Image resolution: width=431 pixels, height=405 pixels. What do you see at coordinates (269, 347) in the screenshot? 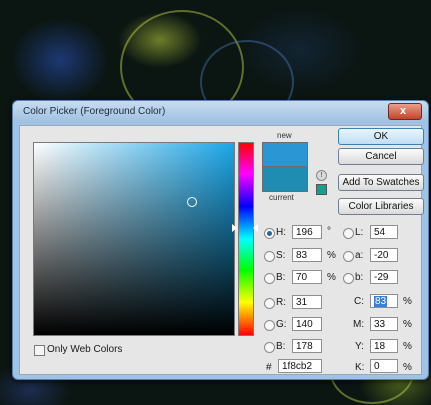
I see `blue-radio` at bounding box center [269, 347].